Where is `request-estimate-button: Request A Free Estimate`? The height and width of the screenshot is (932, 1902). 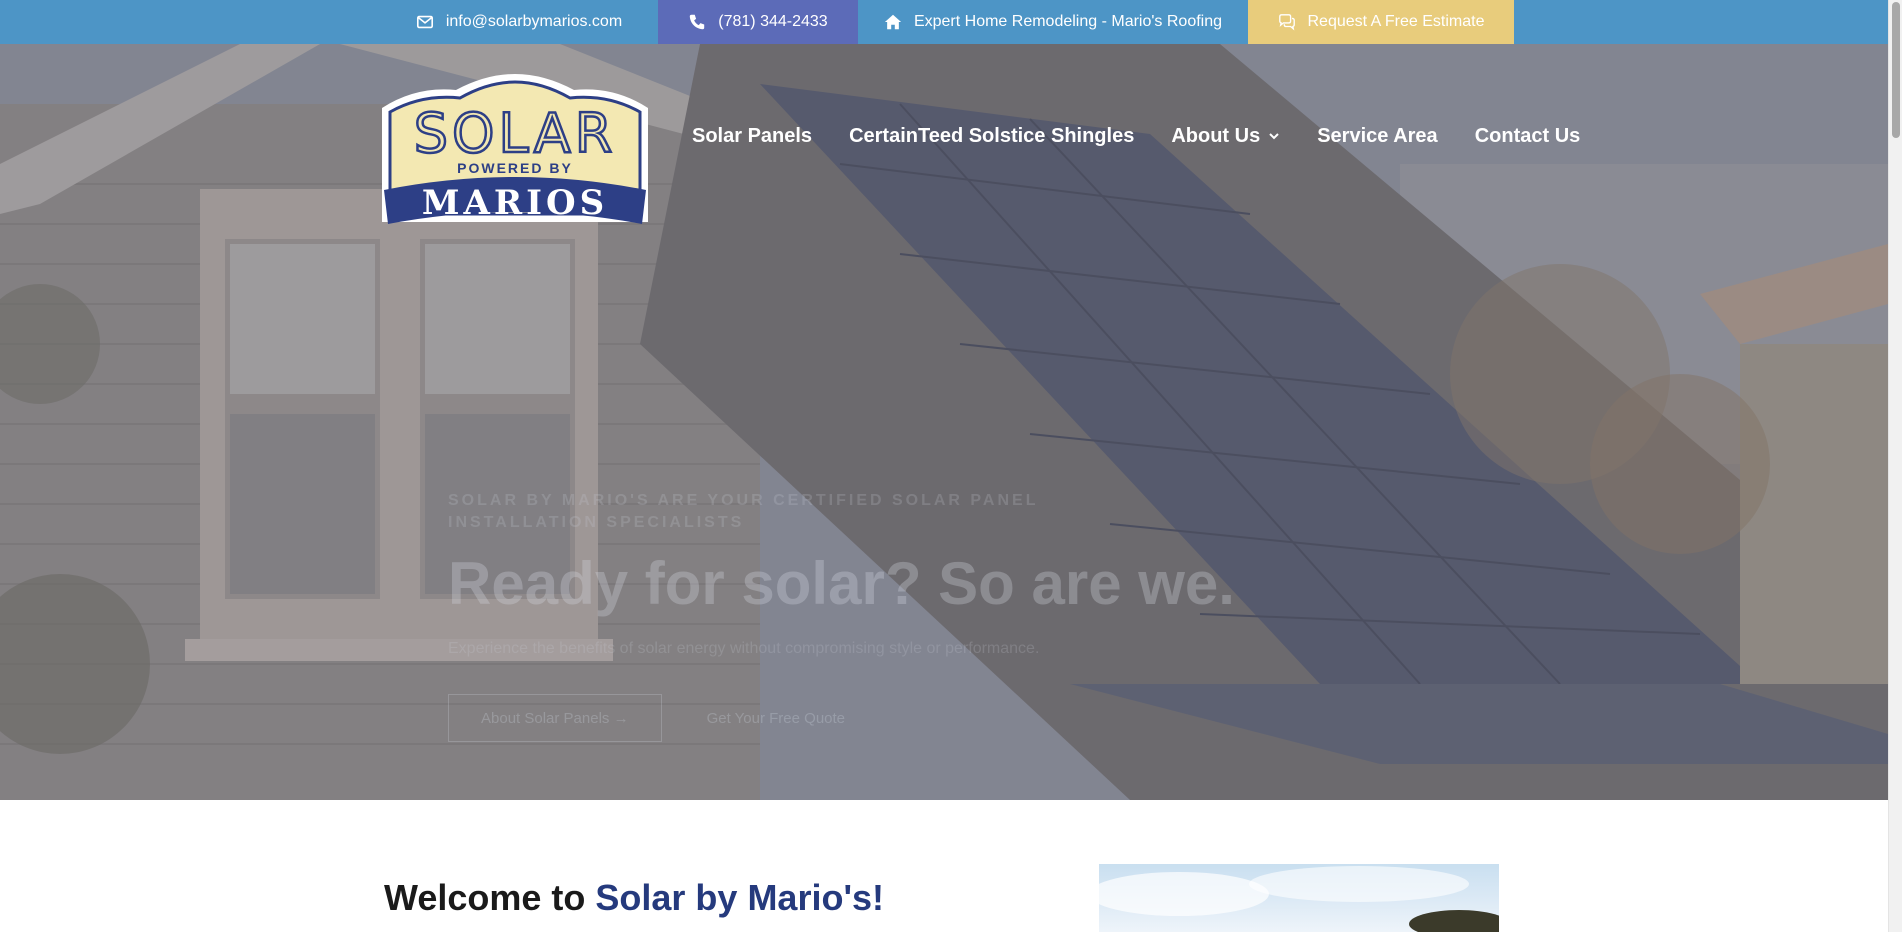
request-estimate-button: Request A Free Estimate is located at coordinates (1381, 22).